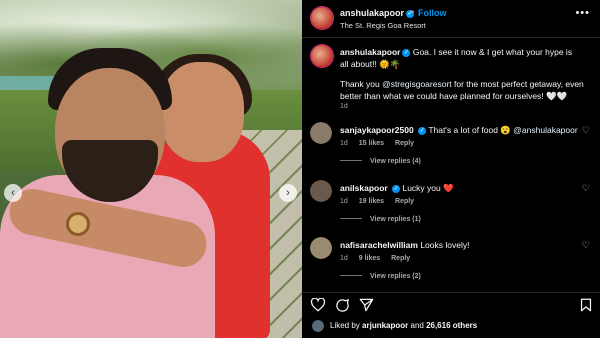  Describe the element at coordinates (371, 143) in the screenshot. I see `comment-likes: 15 likes` at that location.